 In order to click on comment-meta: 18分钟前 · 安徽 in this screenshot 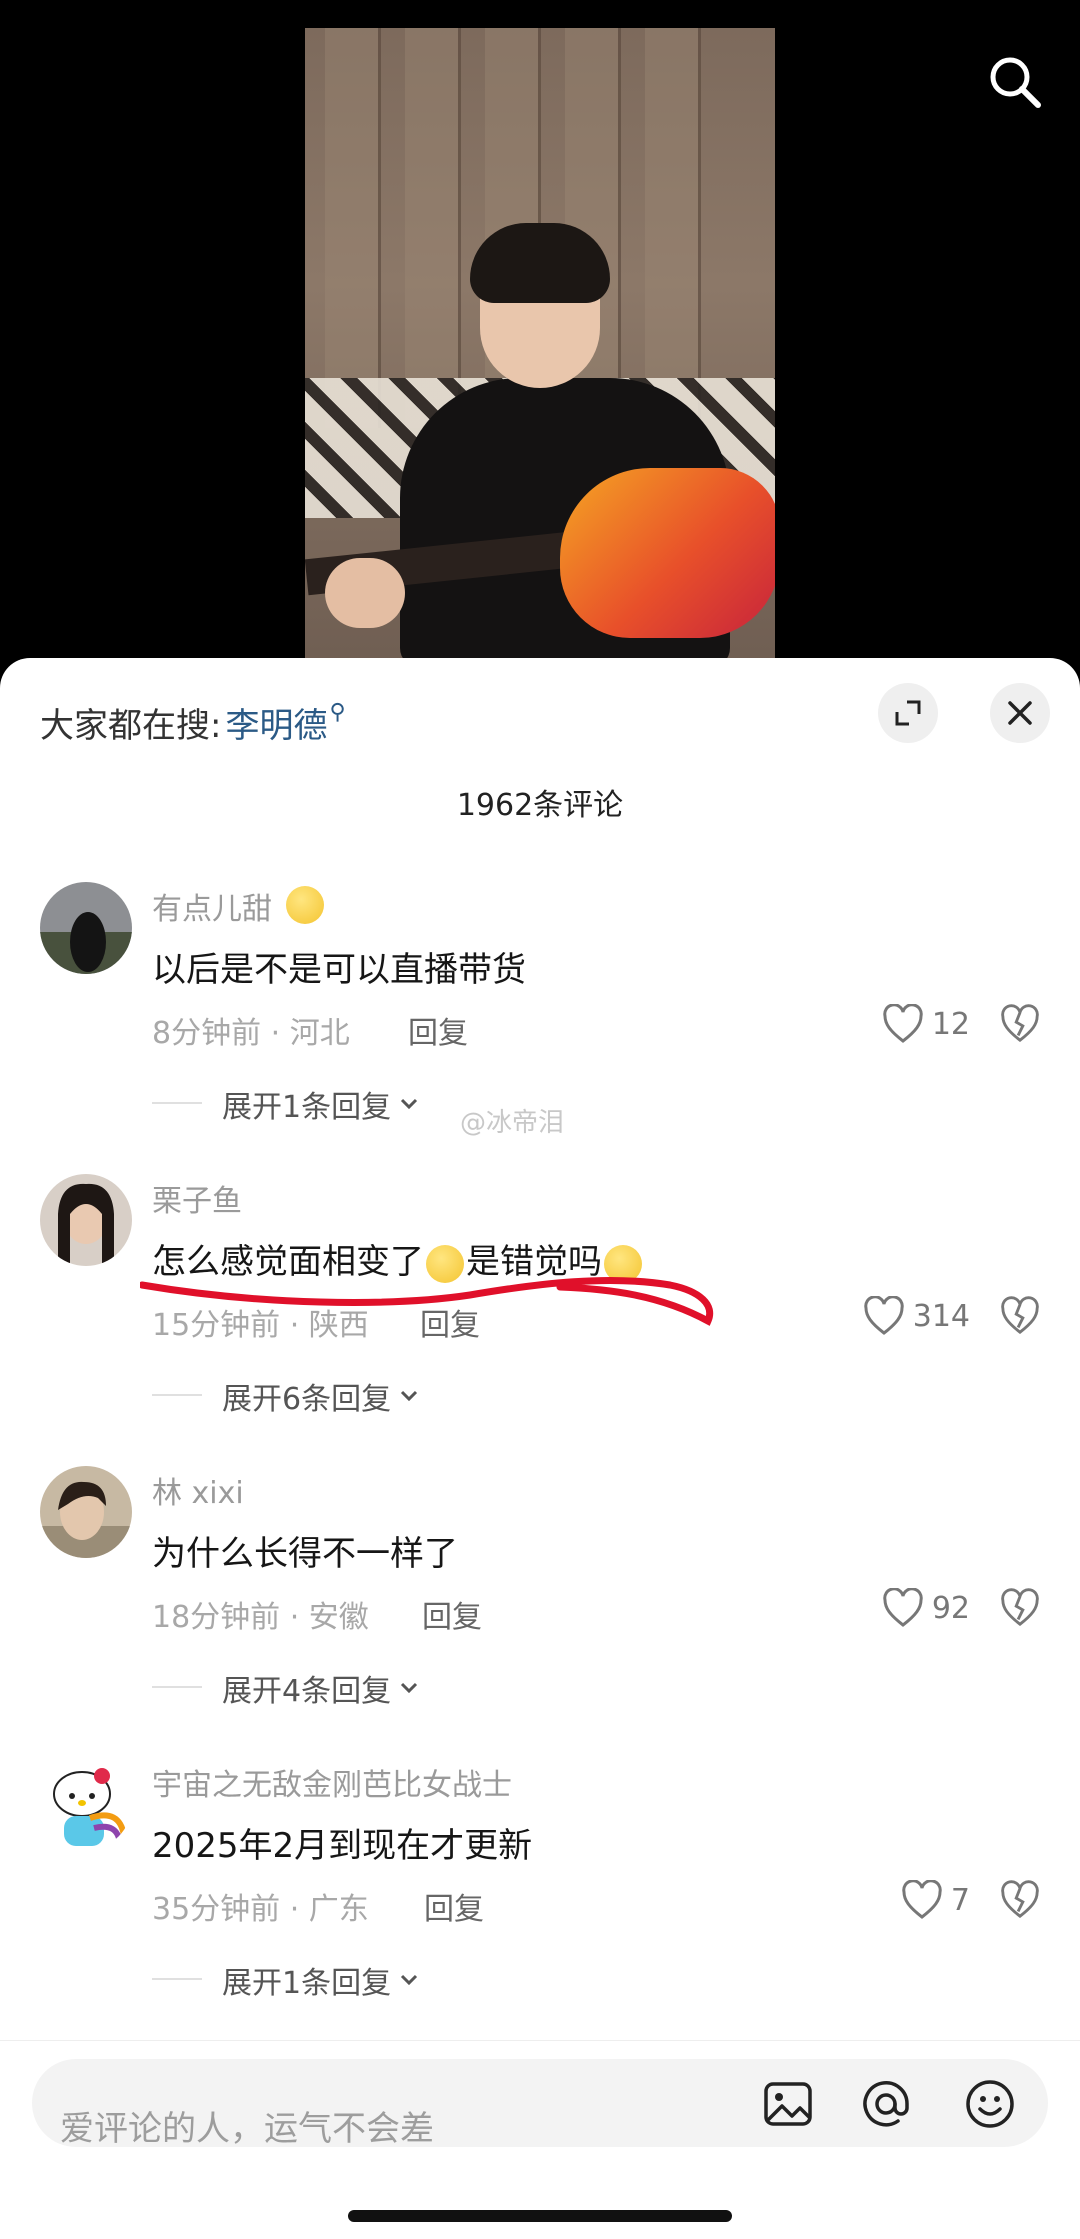, I will do `click(260, 1617)`.